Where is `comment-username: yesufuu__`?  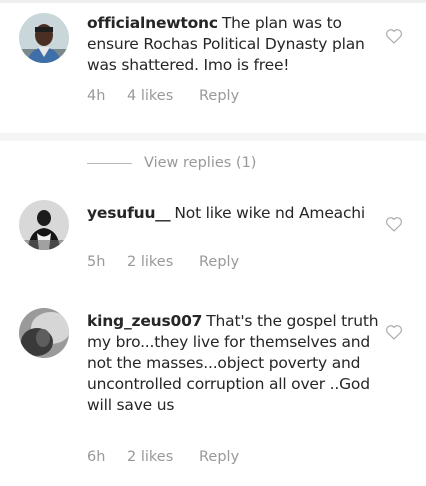
comment-username: yesufuu__ is located at coordinates (129, 213).